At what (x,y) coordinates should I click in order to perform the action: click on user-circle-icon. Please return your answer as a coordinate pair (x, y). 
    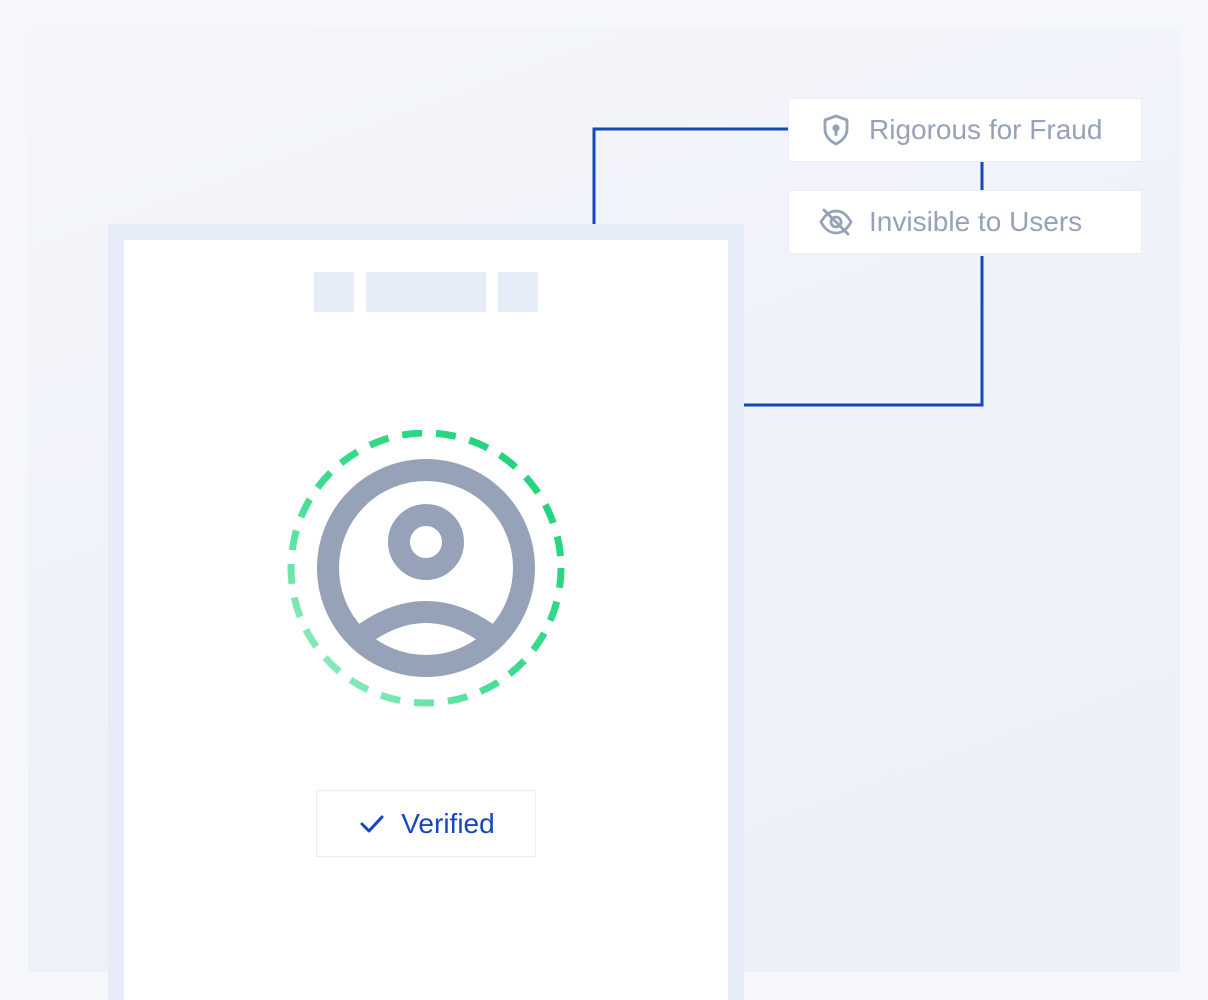
    Looking at the image, I should click on (426, 568).